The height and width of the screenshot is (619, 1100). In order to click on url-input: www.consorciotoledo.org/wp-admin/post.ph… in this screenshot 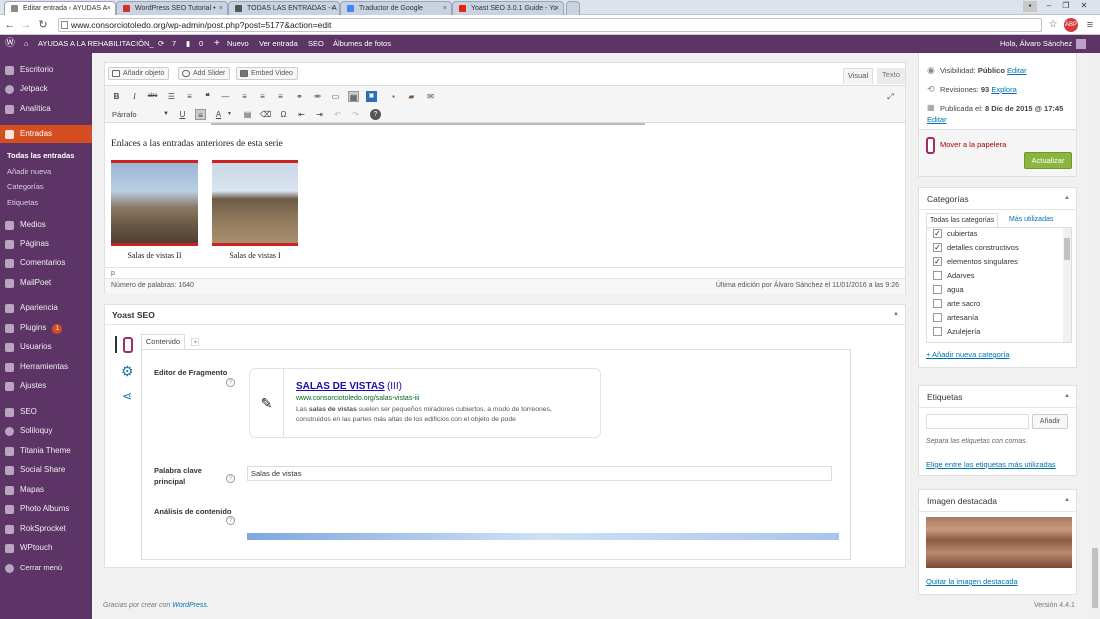, I will do `click(550, 25)`.